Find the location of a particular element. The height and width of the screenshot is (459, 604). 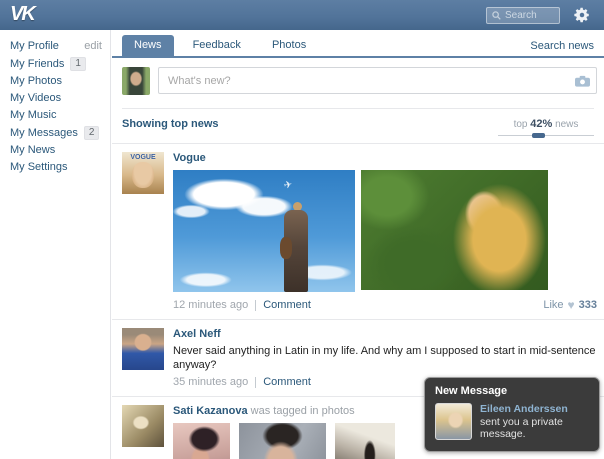

top-news-label: top 42% news is located at coordinates (546, 124).